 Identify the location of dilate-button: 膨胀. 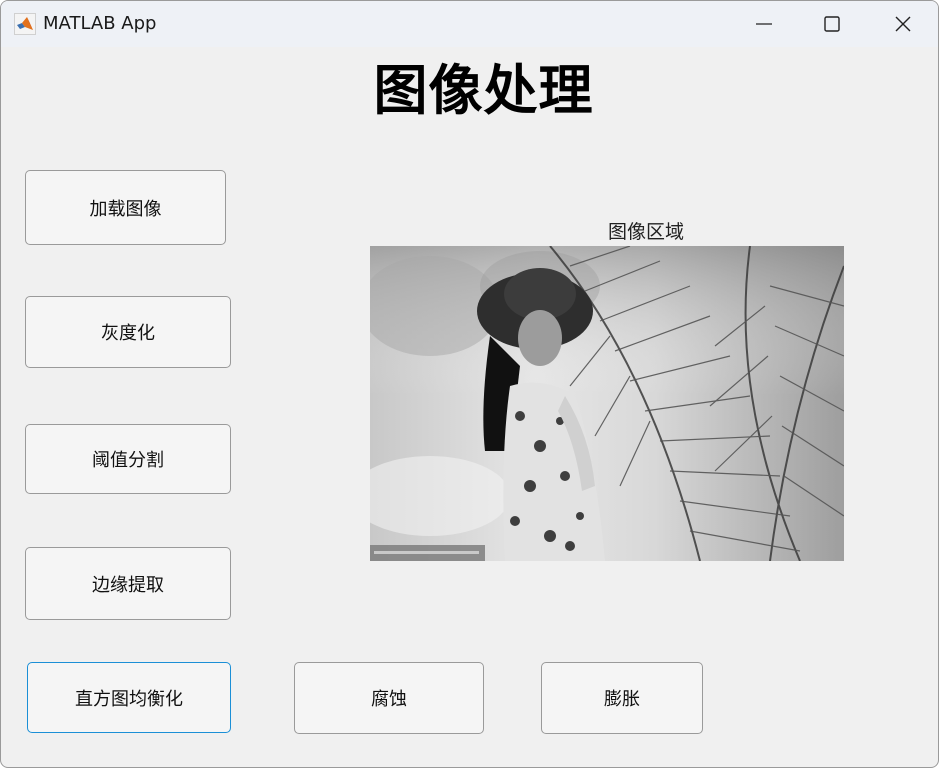
(622, 698).